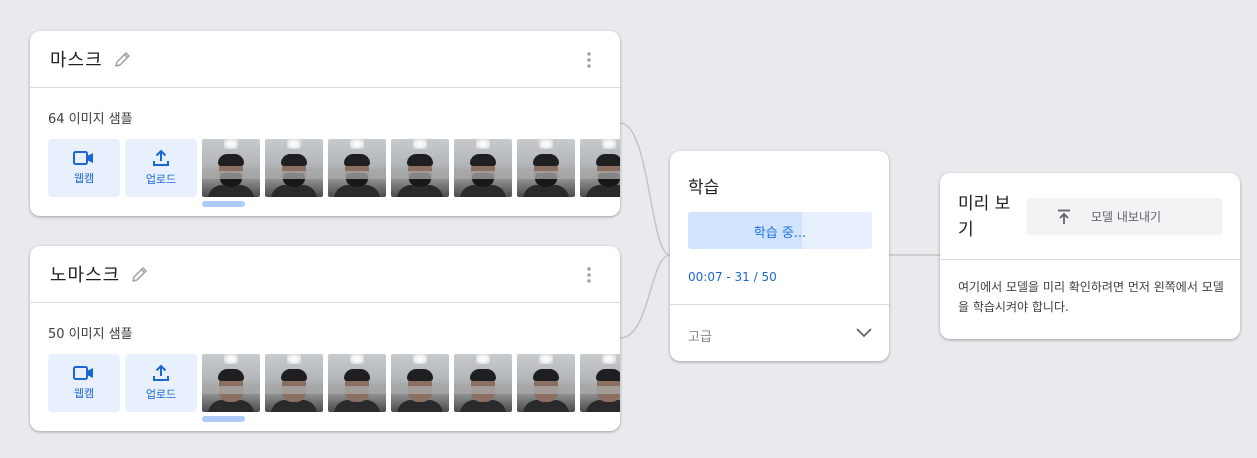  Describe the element at coordinates (1091, 297) in the screenshot. I see `preview-message: 여기에서 모델을 미리 확인하려면 먼저 왼쪽에서 모델을 학습시켜야 합니다.` at that location.